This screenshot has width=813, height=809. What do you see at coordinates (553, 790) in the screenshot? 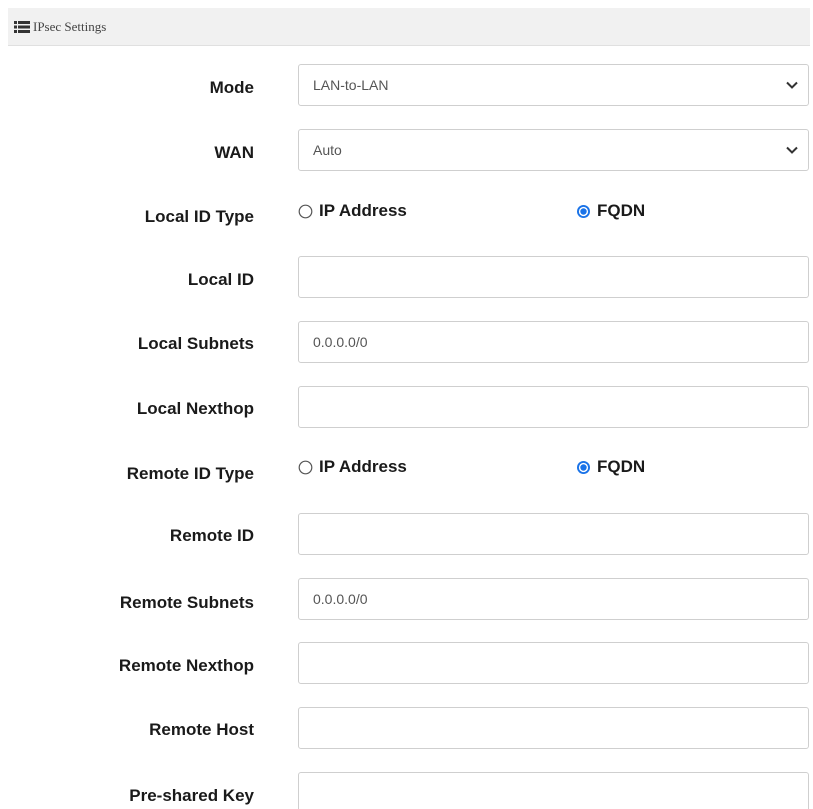
I see `pre-shared-key-input` at bounding box center [553, 790].